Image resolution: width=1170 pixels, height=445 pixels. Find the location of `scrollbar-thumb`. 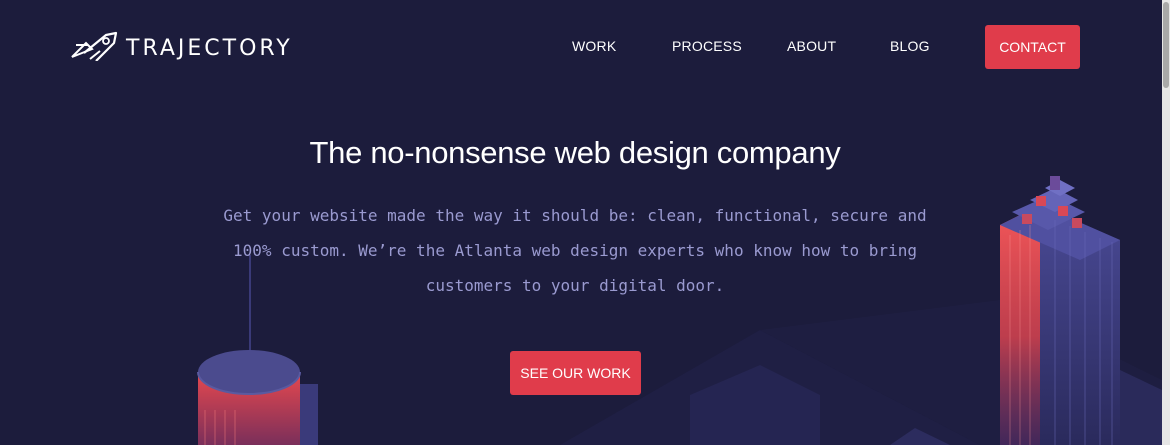

scrollbar-thumb is located at coordinates (1166, 45).